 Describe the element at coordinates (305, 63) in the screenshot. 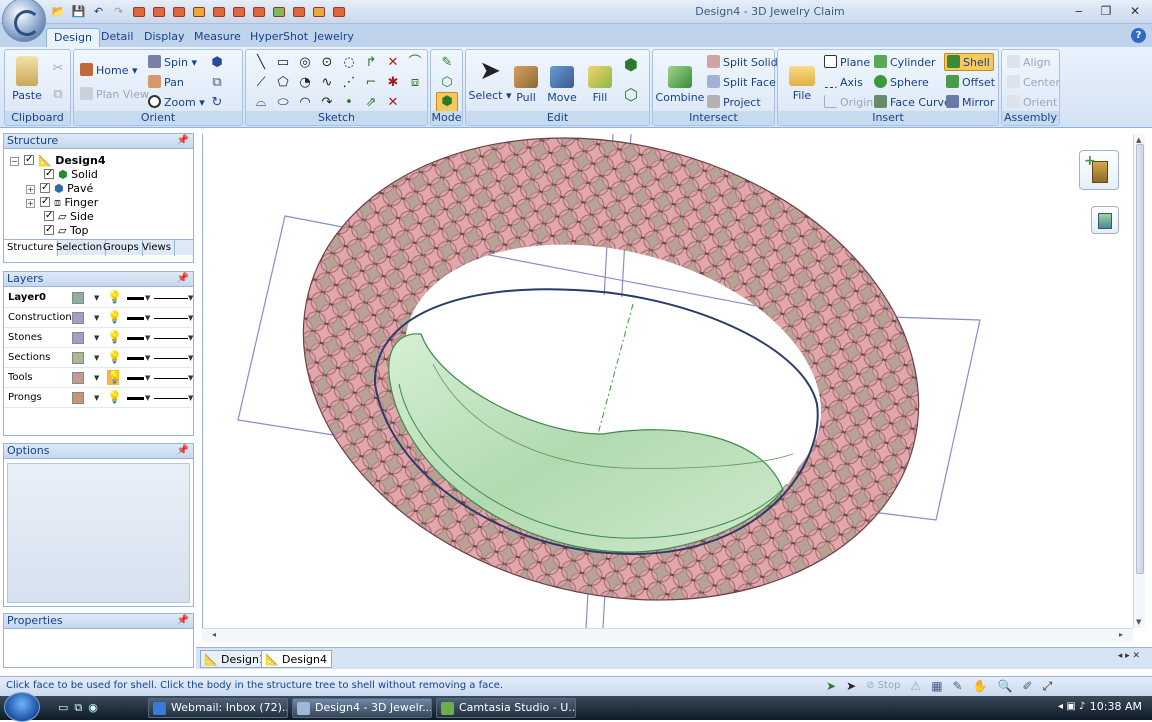

I see `circle-tool-icon: ◎` at that location.